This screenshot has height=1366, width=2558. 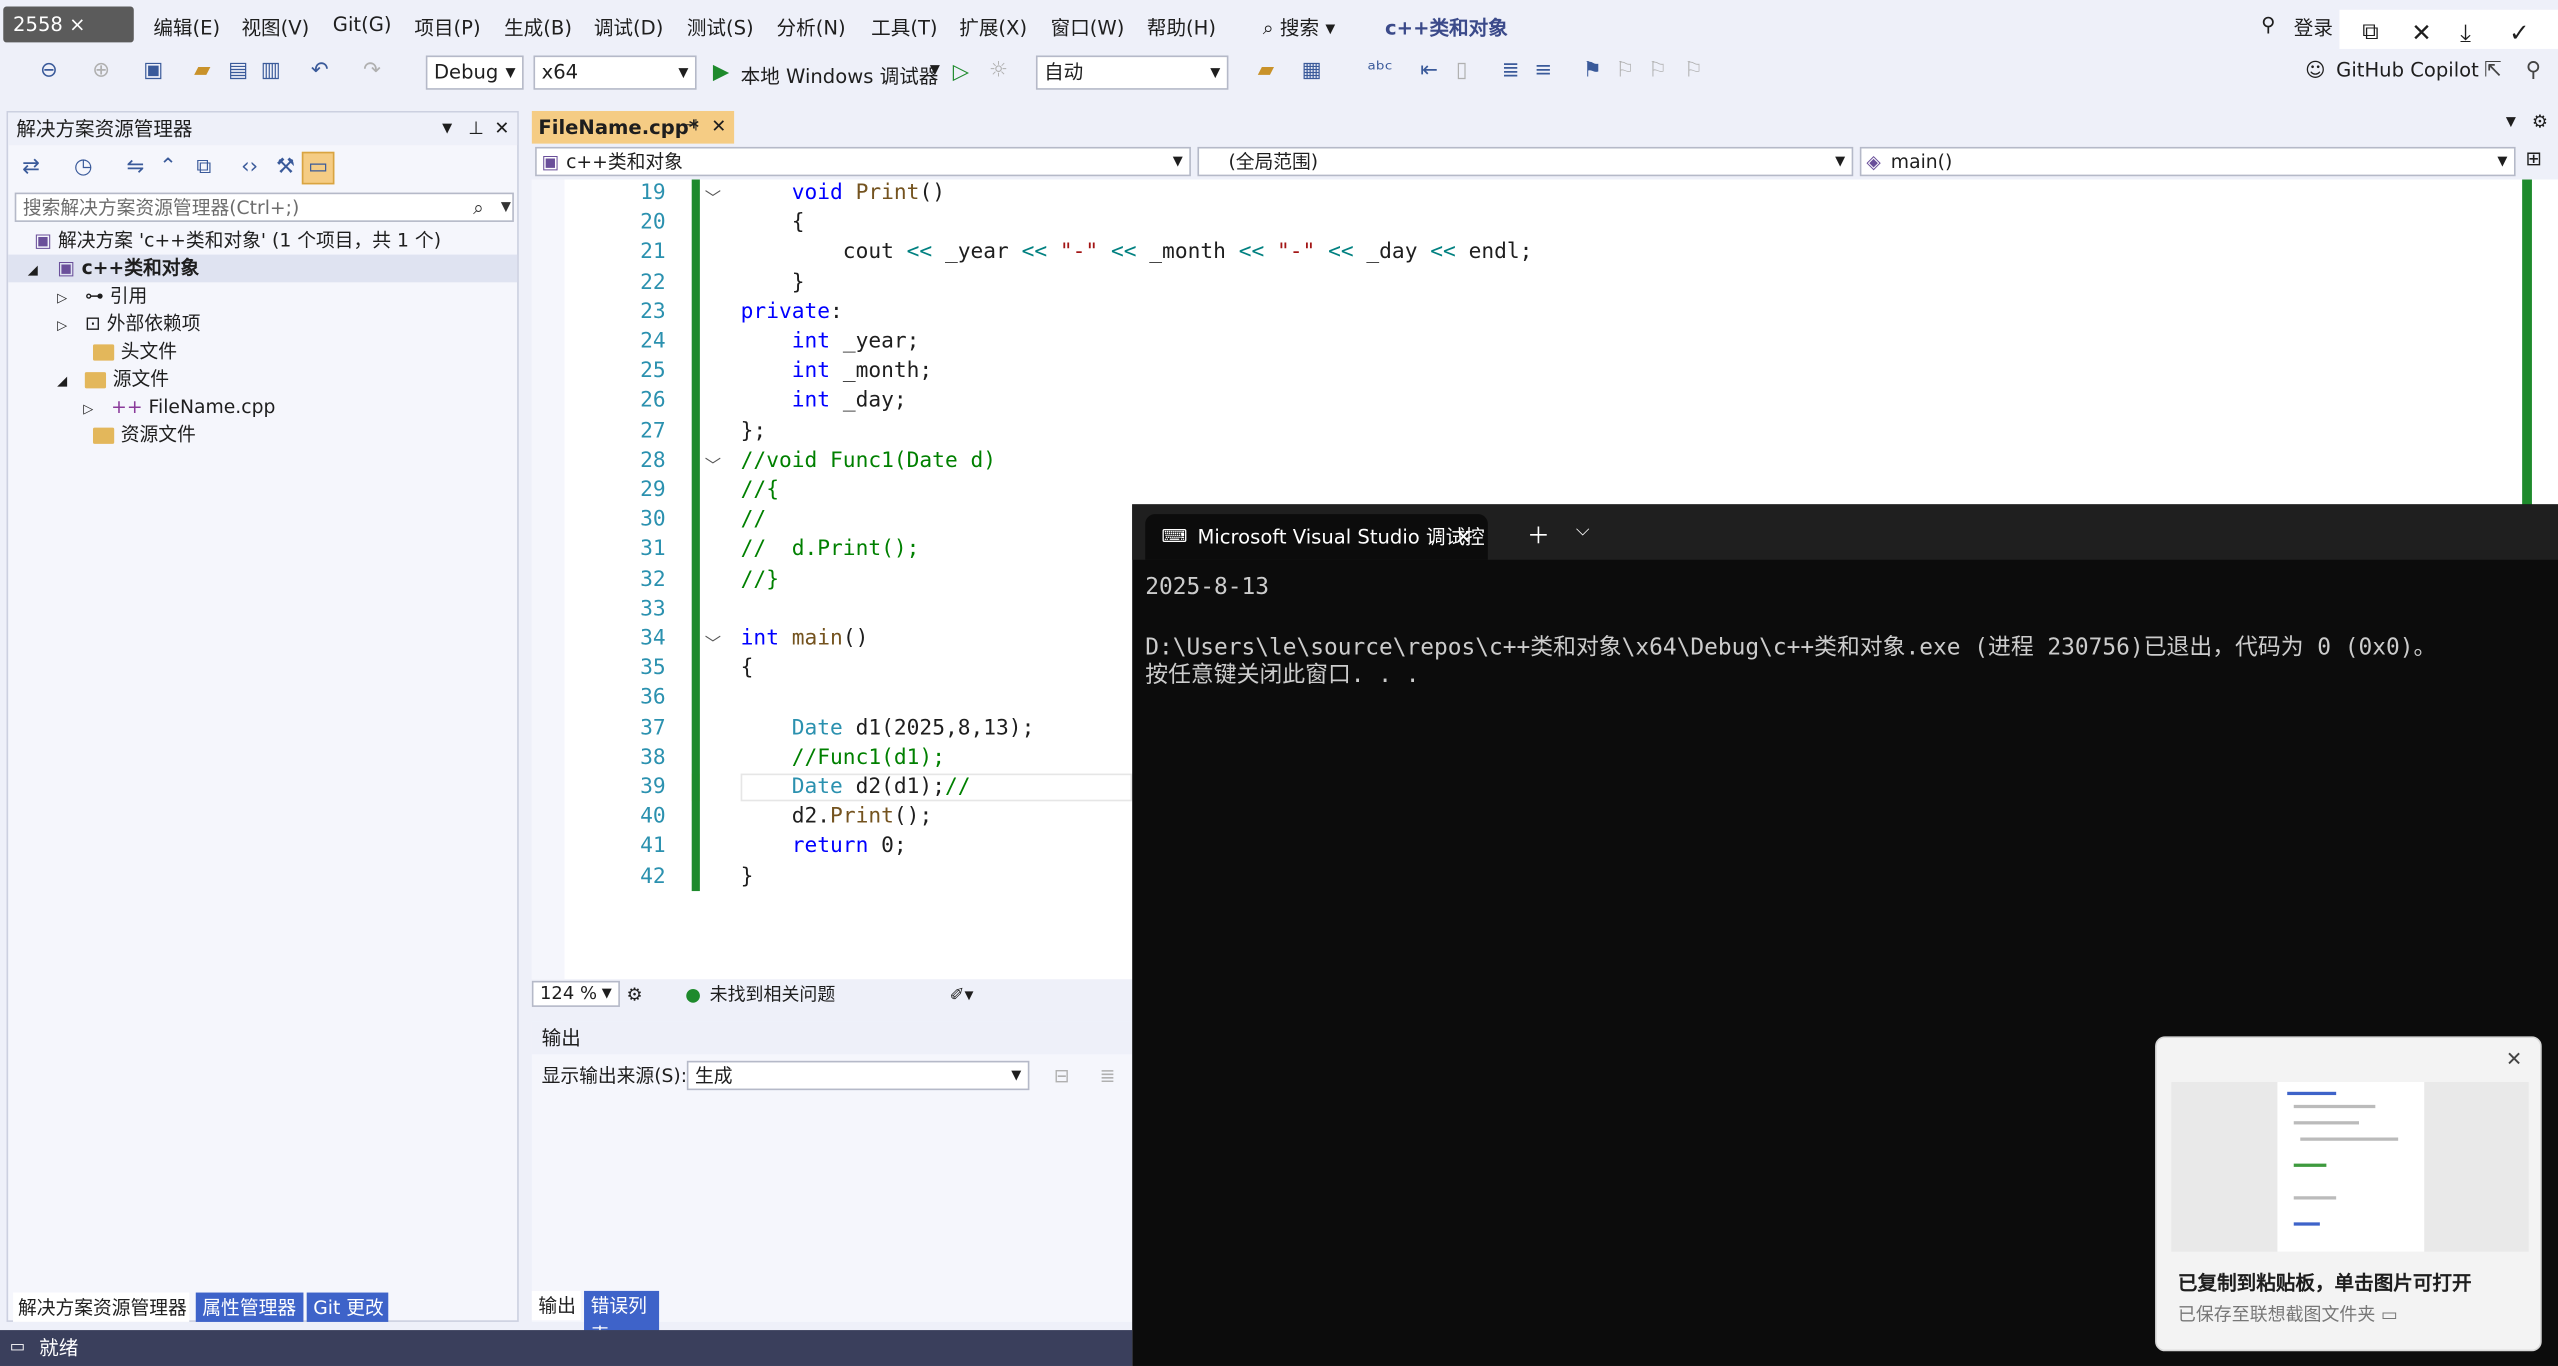 I want to click on menu-analyze: 分析(N), so click(x=811, y=27).